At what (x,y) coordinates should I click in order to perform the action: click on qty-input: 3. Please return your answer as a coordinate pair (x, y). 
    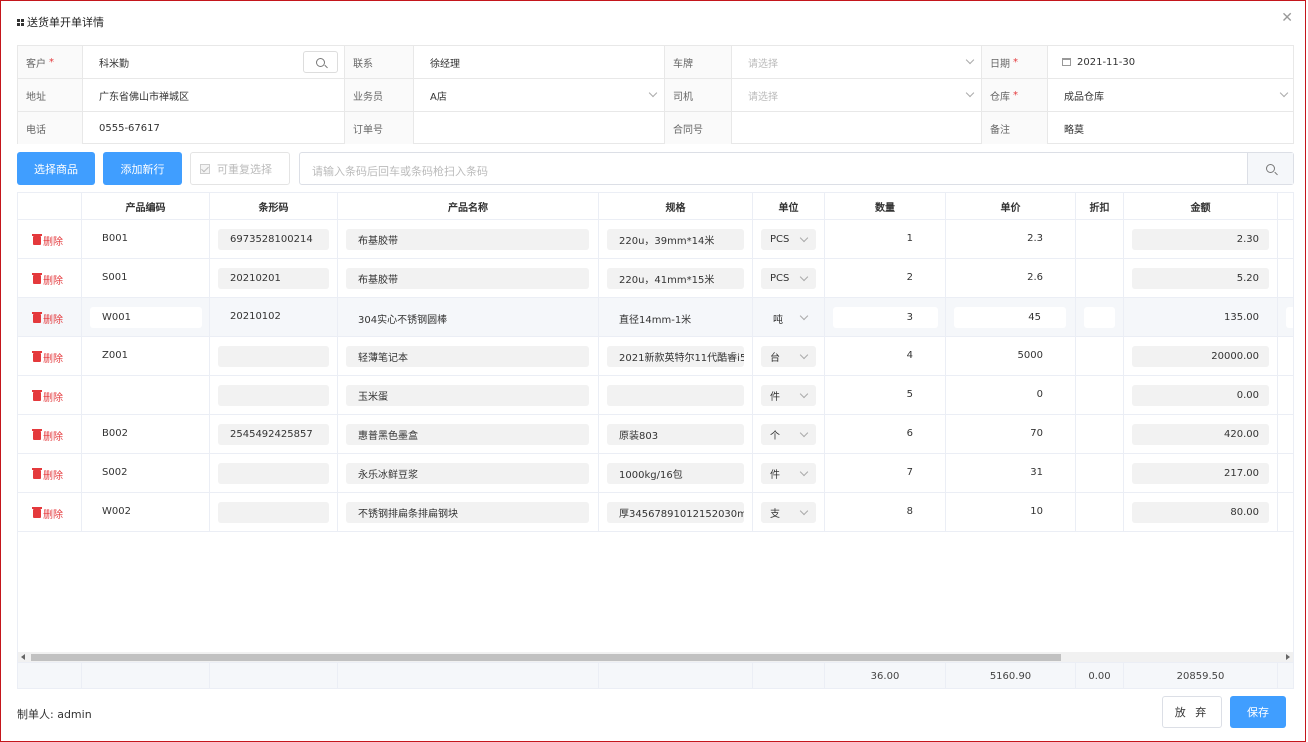
    Looking at the image, I should click on (885, 317).